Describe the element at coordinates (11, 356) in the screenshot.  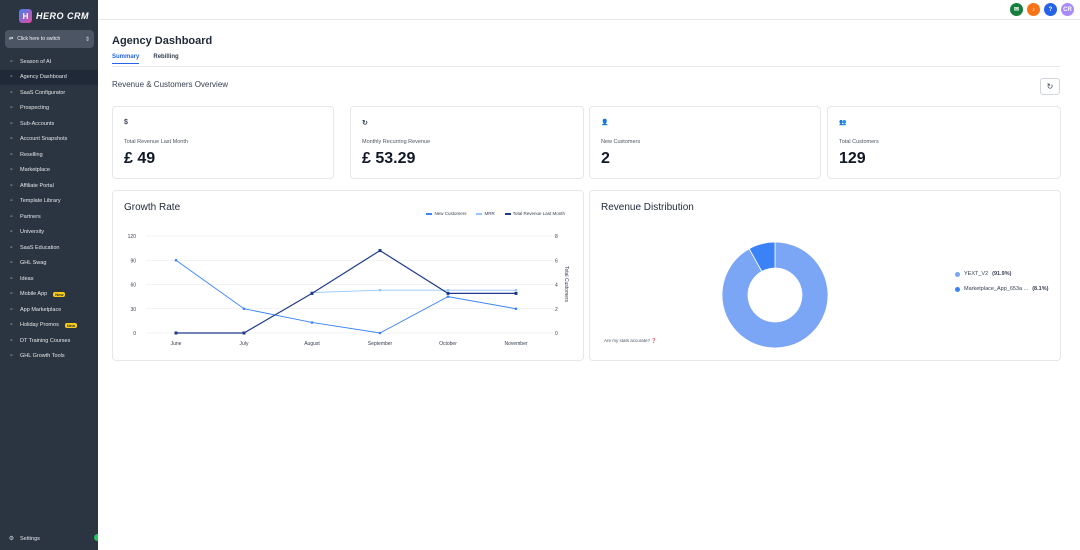
I see `growth-icon: ▫` at that location.